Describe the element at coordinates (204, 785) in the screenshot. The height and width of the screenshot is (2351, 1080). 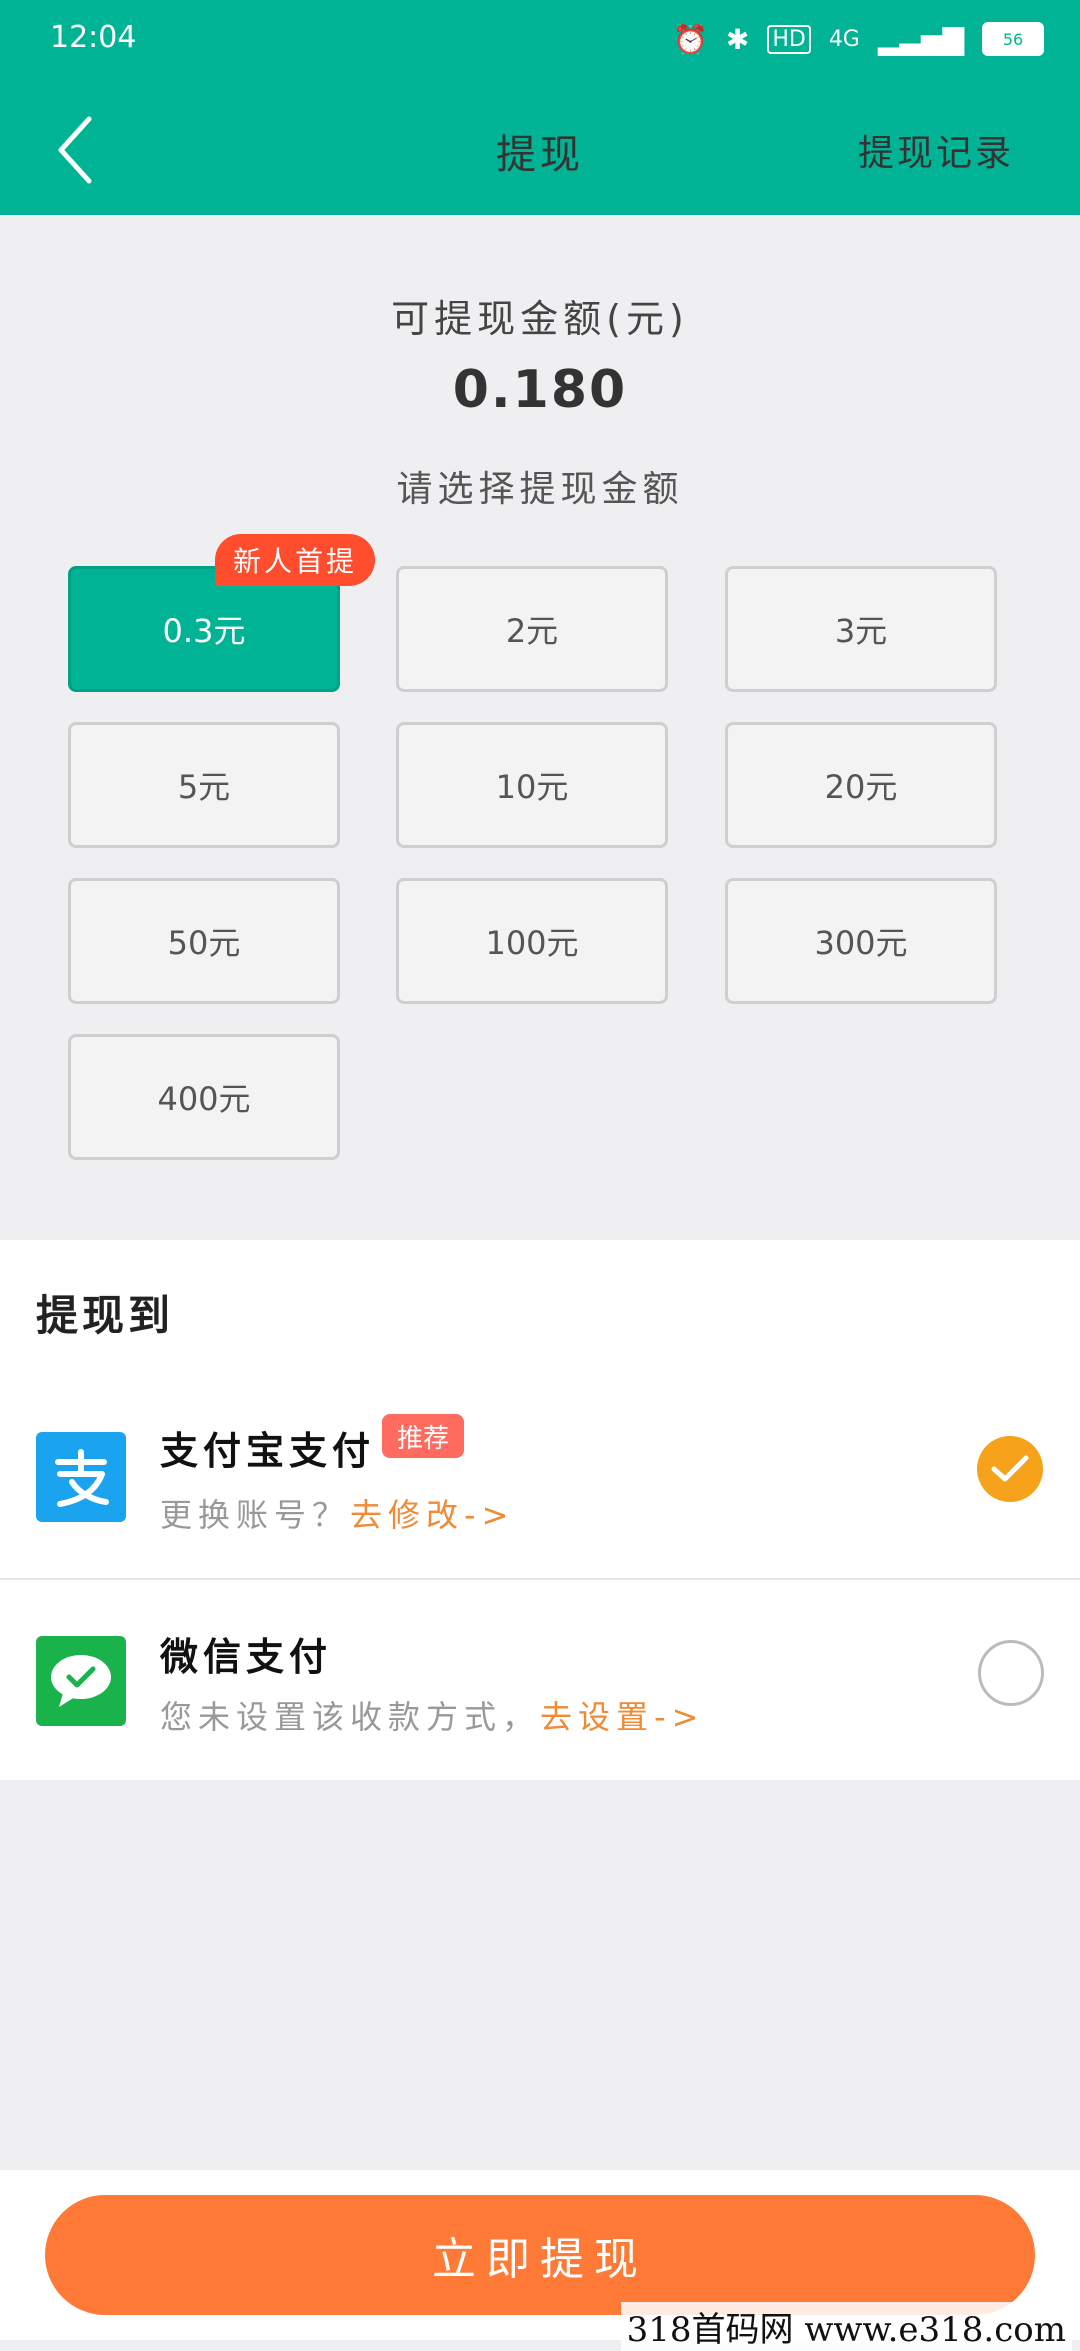
I see `amount-option-5: 5元` at that location.